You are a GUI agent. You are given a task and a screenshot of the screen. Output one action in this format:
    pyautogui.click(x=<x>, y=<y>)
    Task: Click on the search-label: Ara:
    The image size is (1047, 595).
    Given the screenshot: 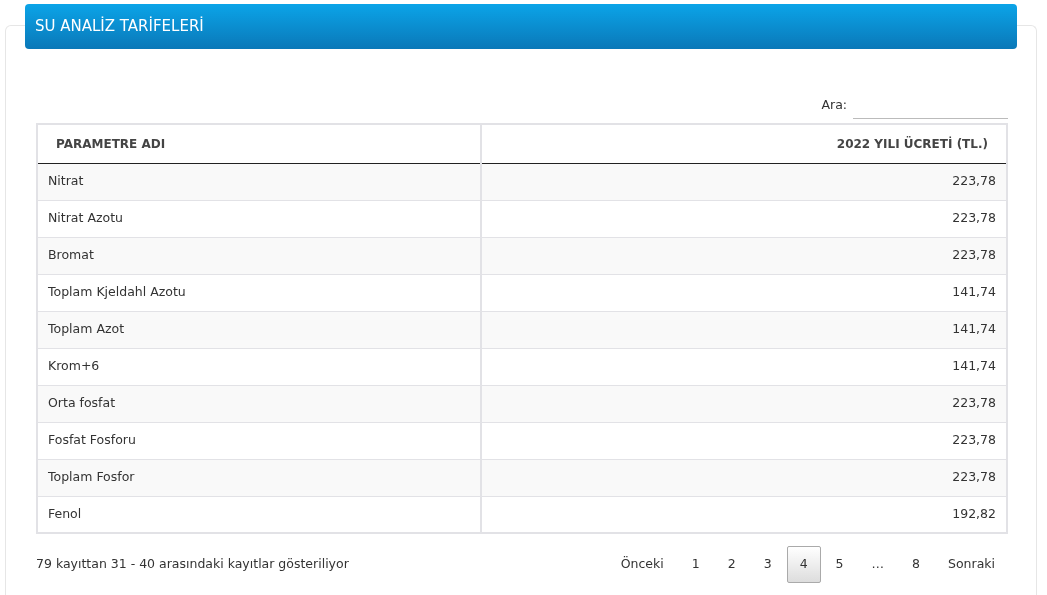 What is the action you would take?
    pyautogui.click(x=834, y=104)
    